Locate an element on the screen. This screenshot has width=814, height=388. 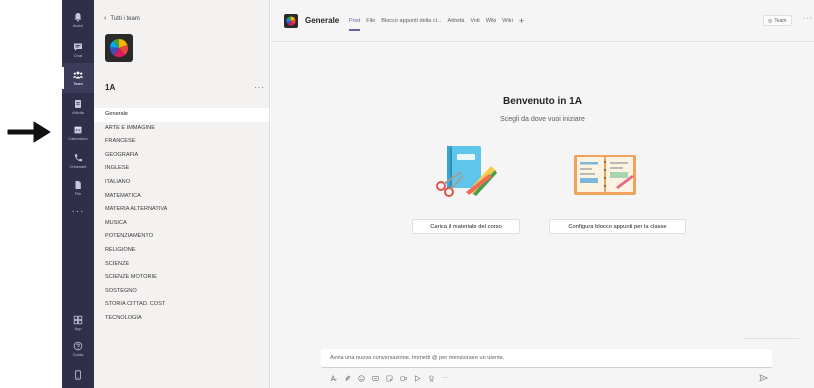
format-icon is located at coordinates (333, 378).